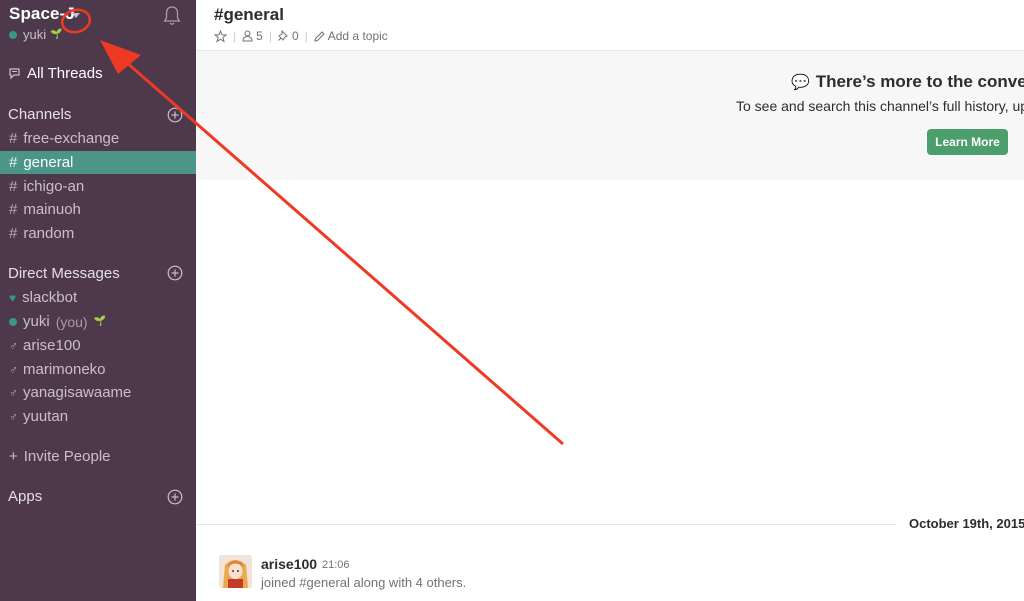 The height and width of the screenshot is (601, 1024). What do you see at coordinates (71, 138) in the screenshot?
I see `channel-label: free-exchange` at bounding box center [71, 138].